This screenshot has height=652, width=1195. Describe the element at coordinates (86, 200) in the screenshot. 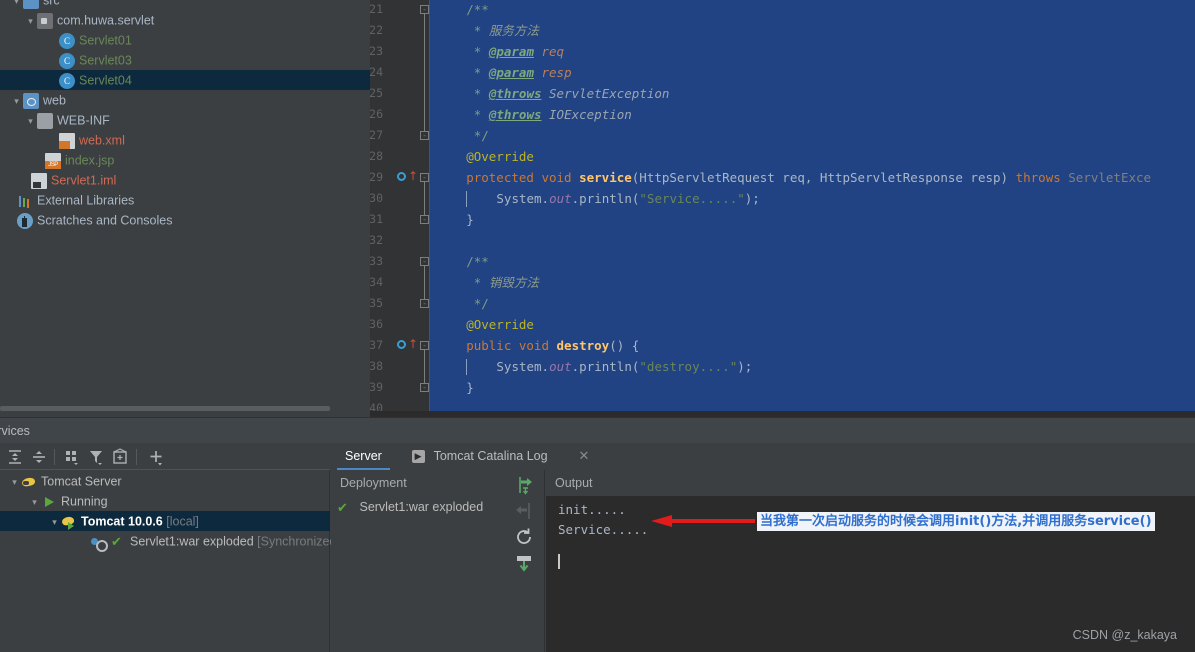

I see `project-tree-item-label: External Libraries` at that location.